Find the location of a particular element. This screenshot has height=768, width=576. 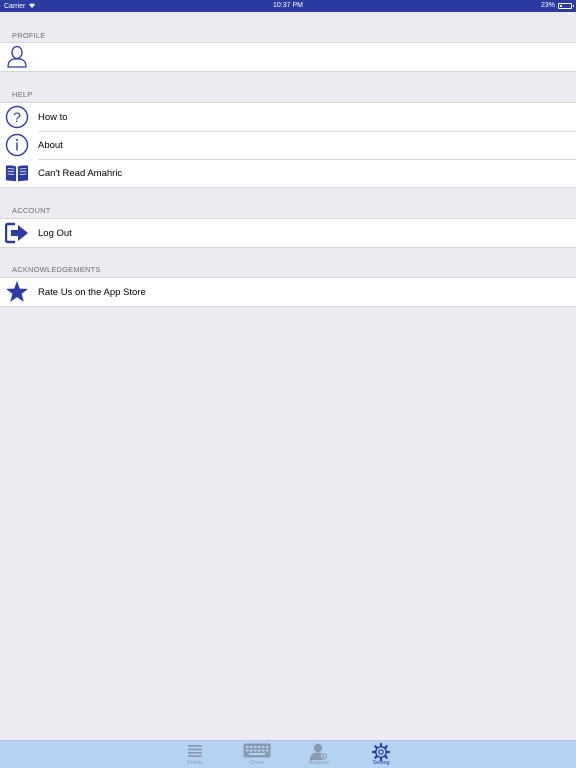

keyboard-icon is located at coordinates (257, 751).